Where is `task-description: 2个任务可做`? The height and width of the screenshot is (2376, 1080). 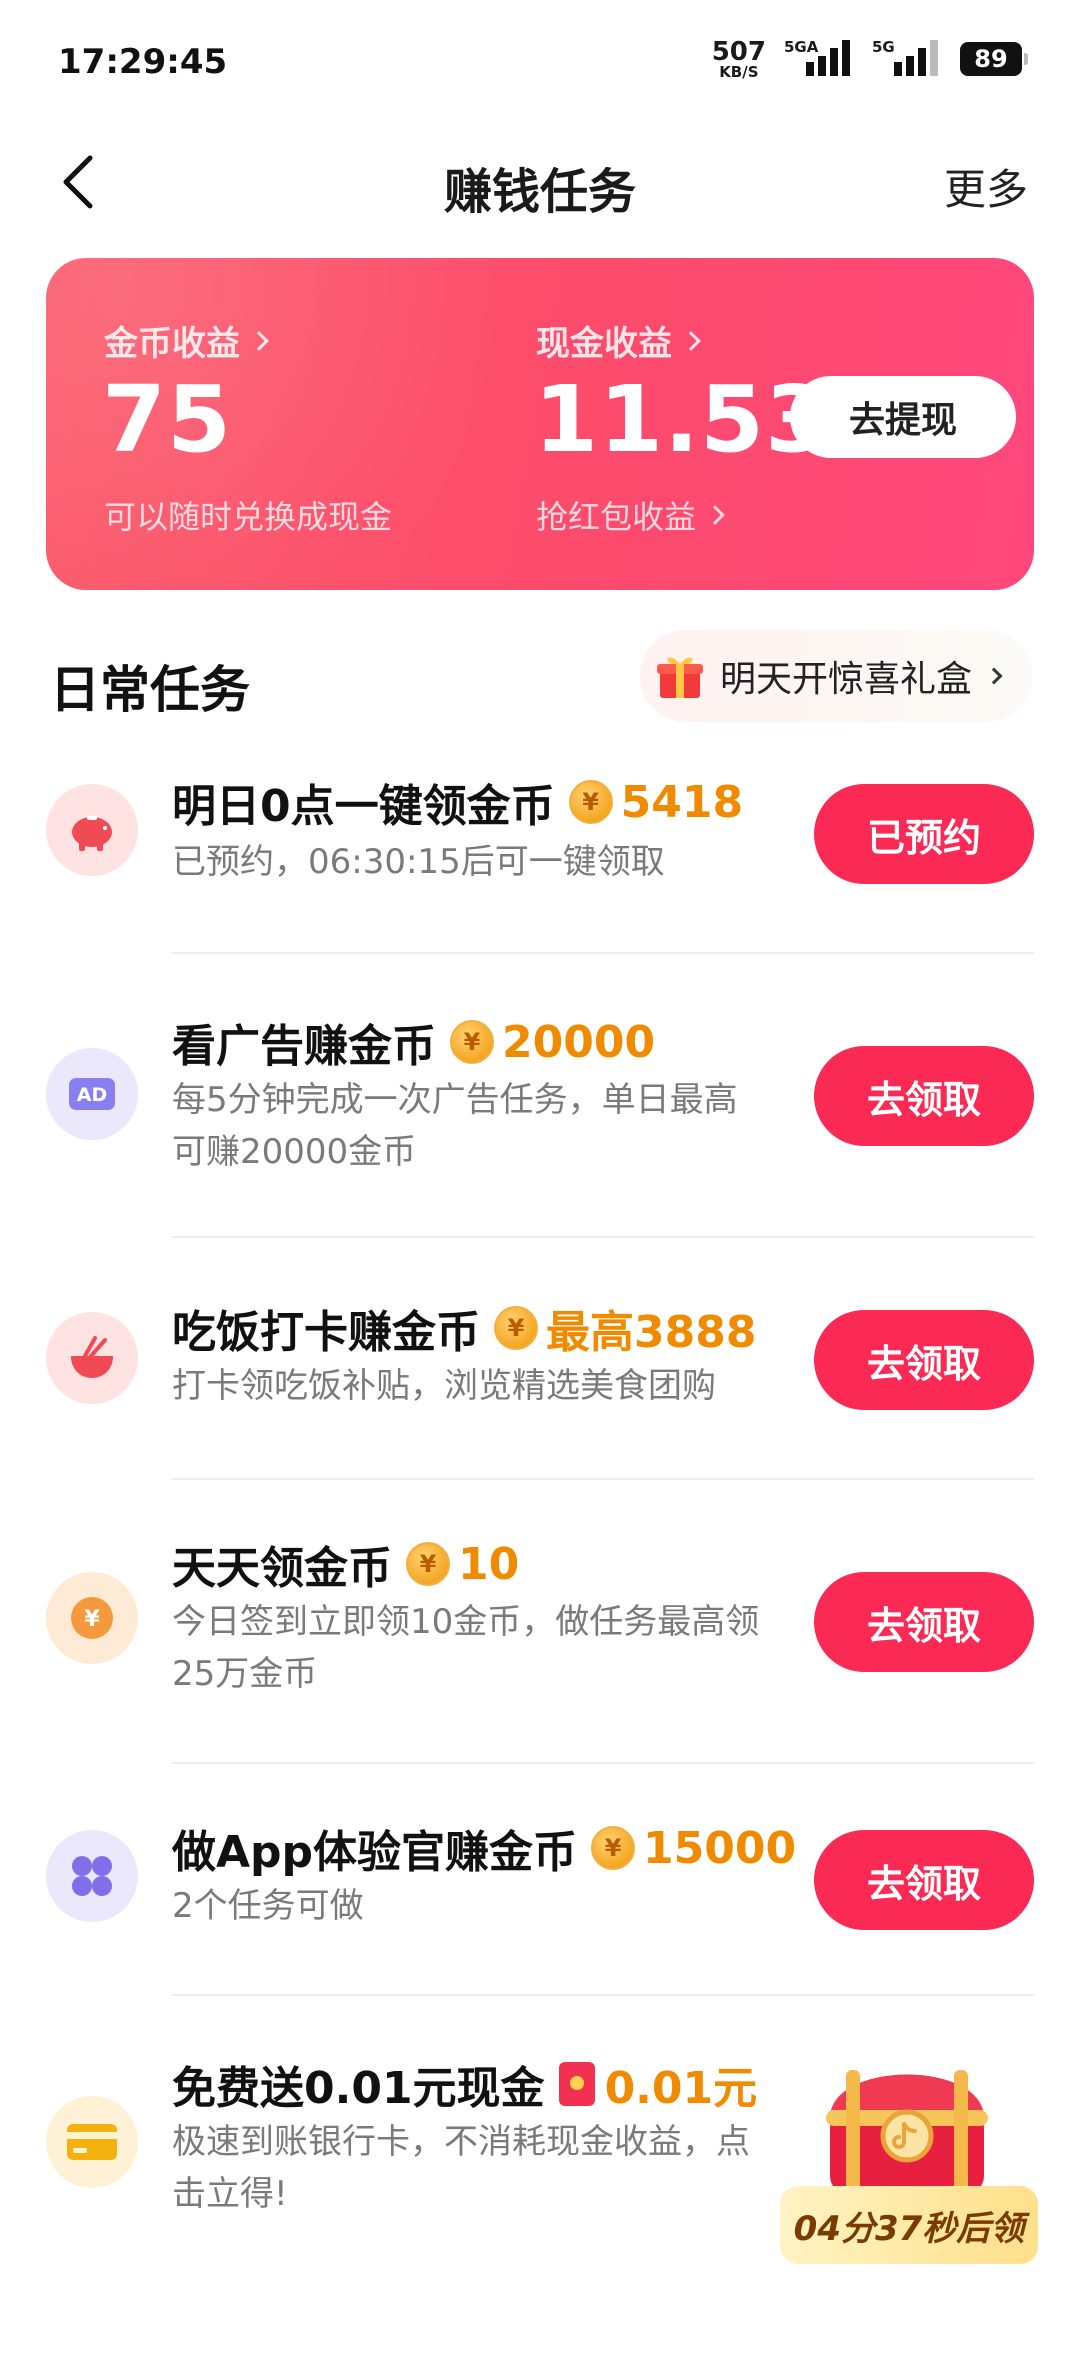
task-description: 2个任务可做 is located at coordinates (268, 1906).